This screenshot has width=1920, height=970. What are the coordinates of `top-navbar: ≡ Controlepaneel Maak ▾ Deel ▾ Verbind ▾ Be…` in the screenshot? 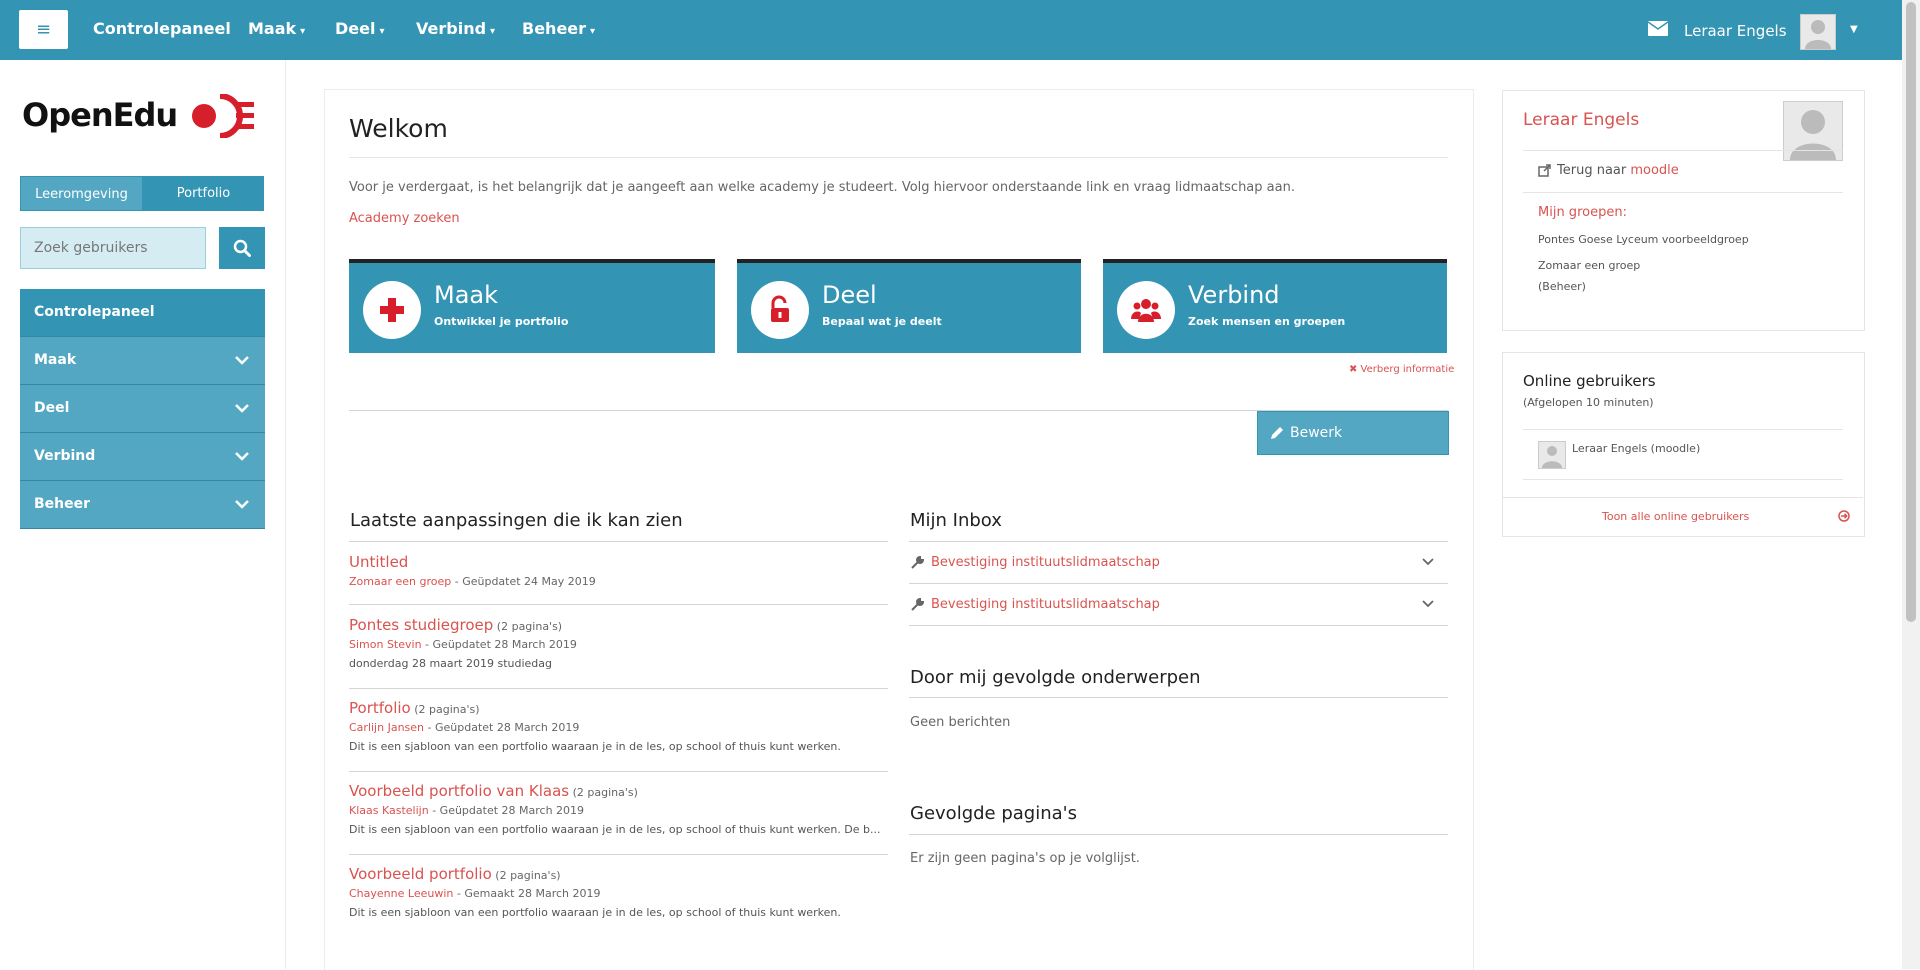 It's located at (951, 30).